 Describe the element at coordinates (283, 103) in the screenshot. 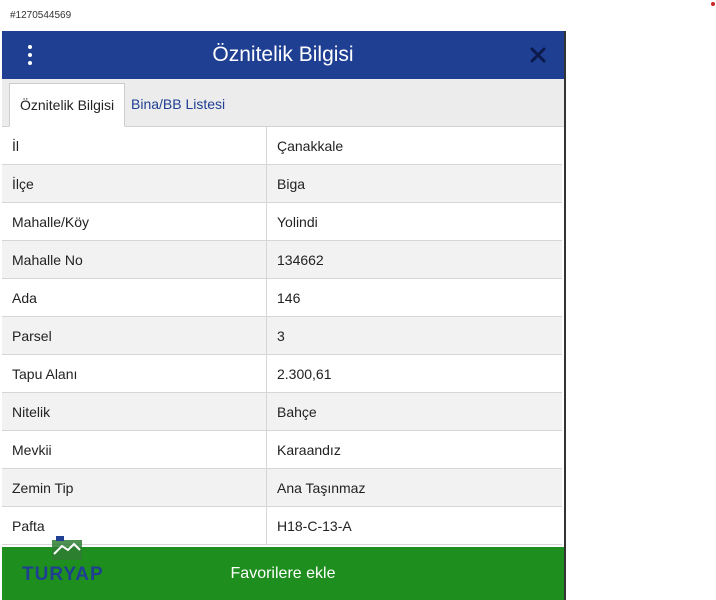

I see `tab-bar: Öznitelik Bilgisi Bina/BB Listesi` at that location.